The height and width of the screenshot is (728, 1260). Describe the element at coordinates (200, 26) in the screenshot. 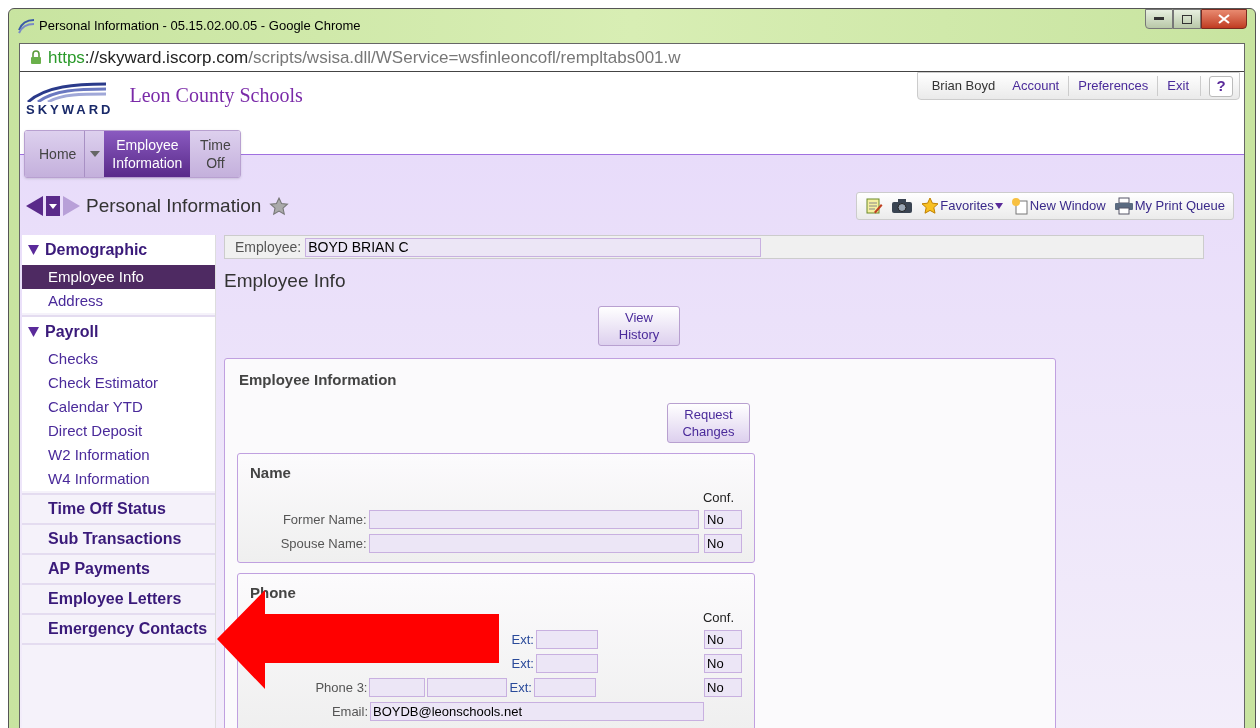

I see `window-title: Personal Information - 05.15.02.00.05 - Google Chrome` at that location.